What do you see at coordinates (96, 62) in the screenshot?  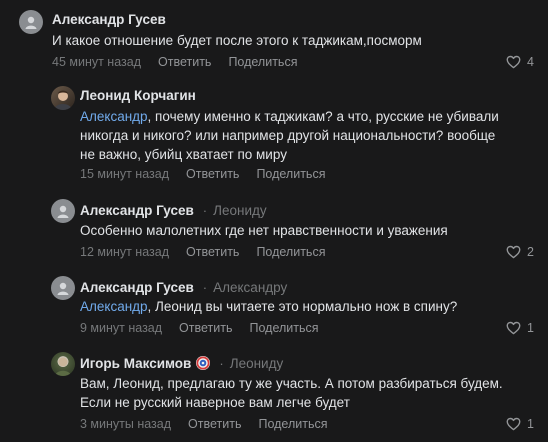 I see `comment-time: 45 минут назад` at bounding box center [96, 62].